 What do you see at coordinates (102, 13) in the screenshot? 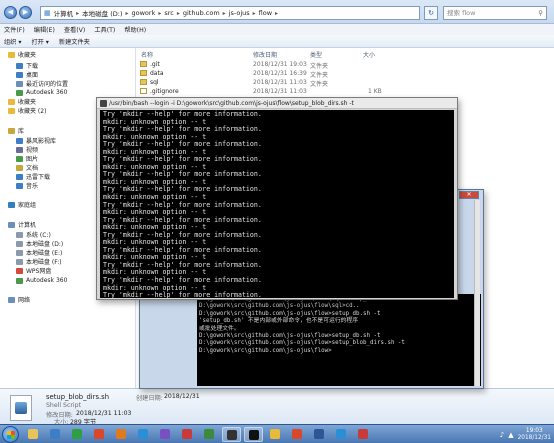
I see `breadcrumb-item: 本地磁盘 (D:)` at bounding box center [102, 13].